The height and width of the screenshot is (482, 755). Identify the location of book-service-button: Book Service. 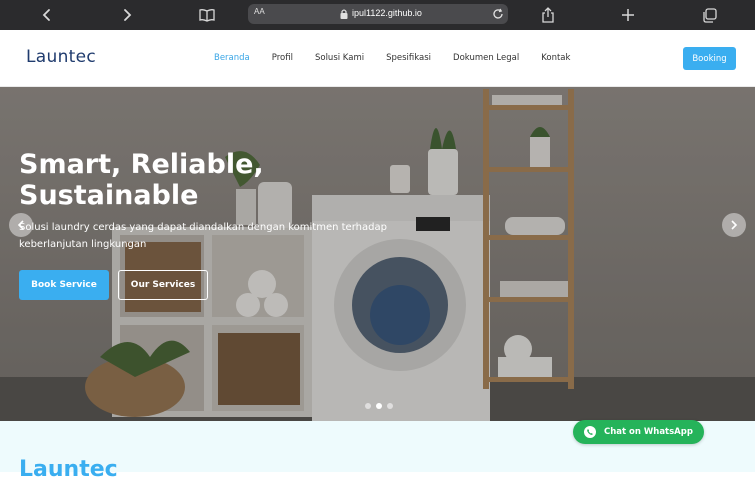
(64, 285).